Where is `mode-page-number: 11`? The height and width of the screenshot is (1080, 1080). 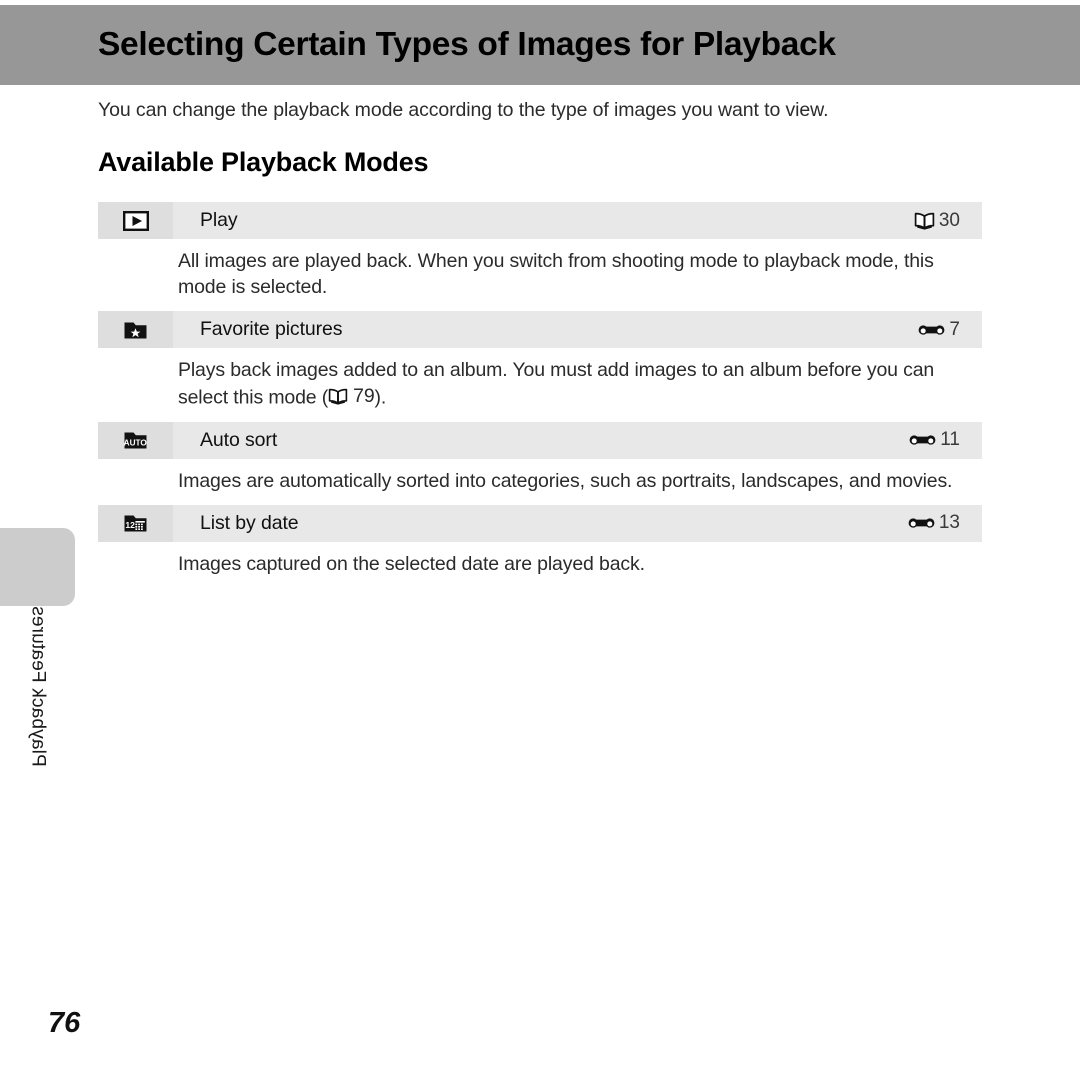
mode-page-number: 11 is located at coordinates (950, 439).